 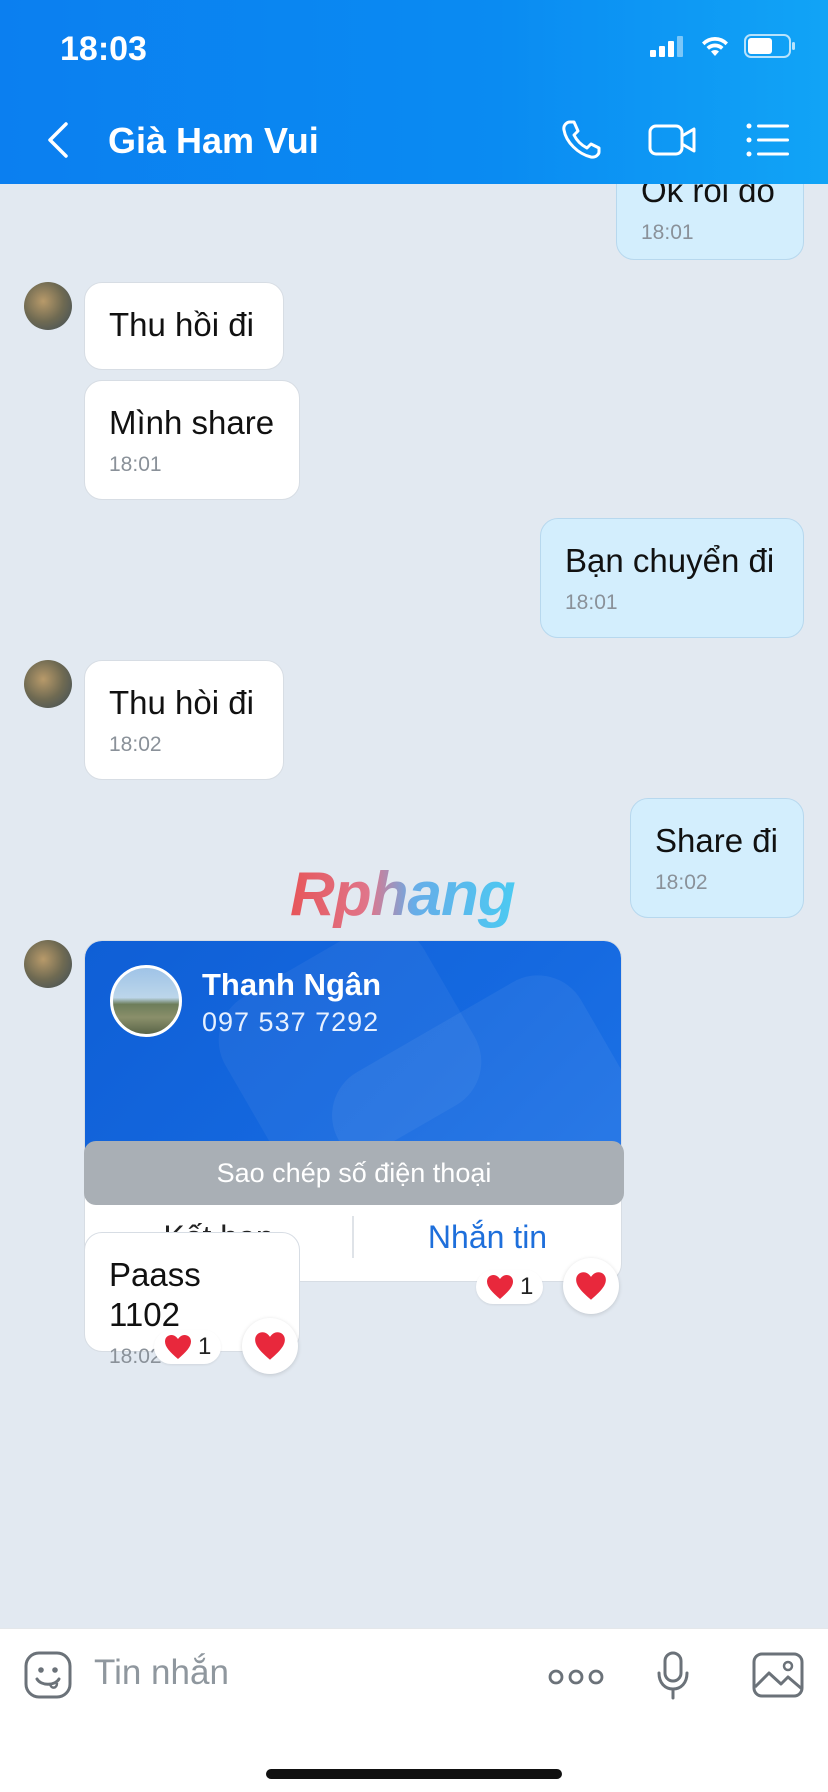 I want to click on wifi-icon, so click(x=715, y=46).